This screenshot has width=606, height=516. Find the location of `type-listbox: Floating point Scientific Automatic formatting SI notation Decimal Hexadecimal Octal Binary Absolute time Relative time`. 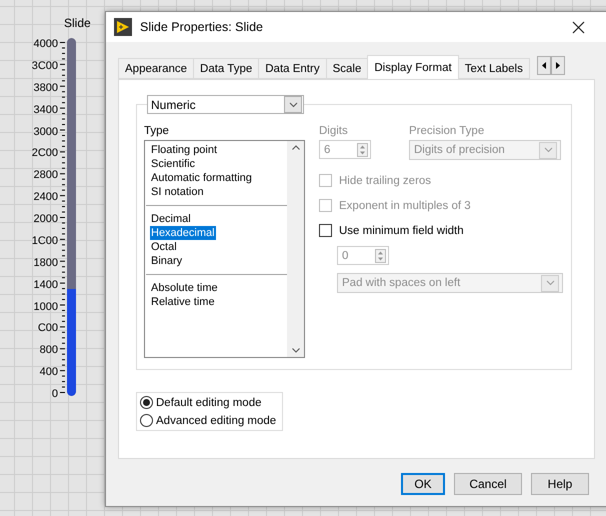

type-listbox: Floating point Scientific Automatic formatting SI notation Decimal Hexadecimal Octal Binary Absolute time Relative time is located at coordinates (224, 249).